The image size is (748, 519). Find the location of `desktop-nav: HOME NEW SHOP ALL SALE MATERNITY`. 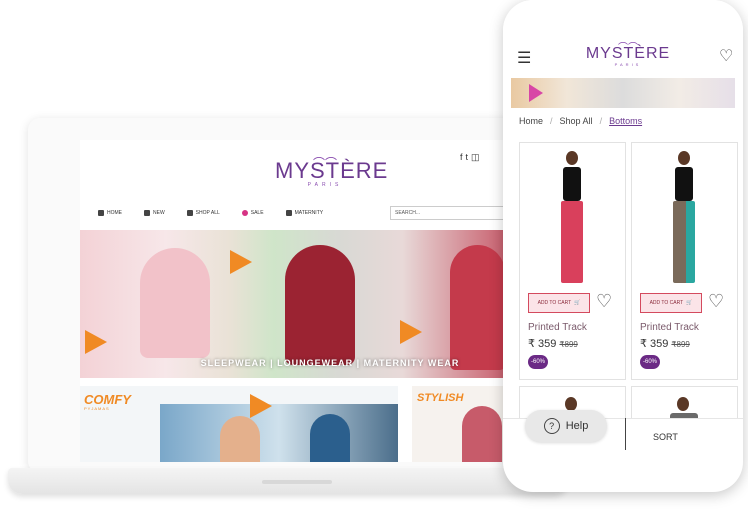

desktop-nav: HOME NEW SHOP ALL SALE MATERNITY is located at coordinates (210, 213).